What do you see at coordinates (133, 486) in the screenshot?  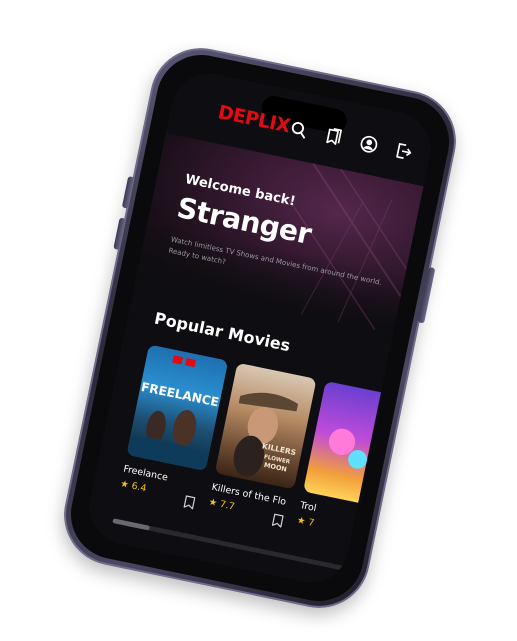 I see `movie-rating: ★ 6.4` at bounding box center [133, 486].